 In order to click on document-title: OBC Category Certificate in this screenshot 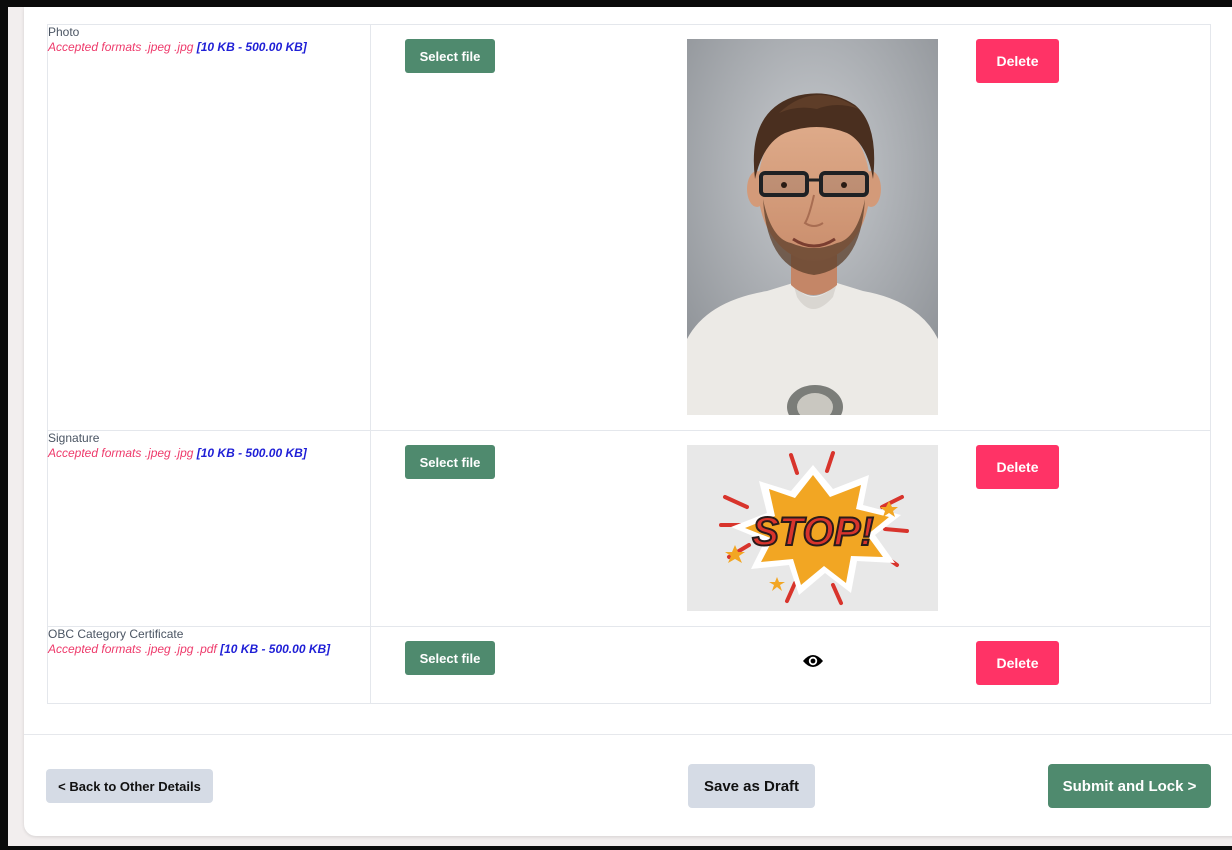, I will do `click(116, 634)`.